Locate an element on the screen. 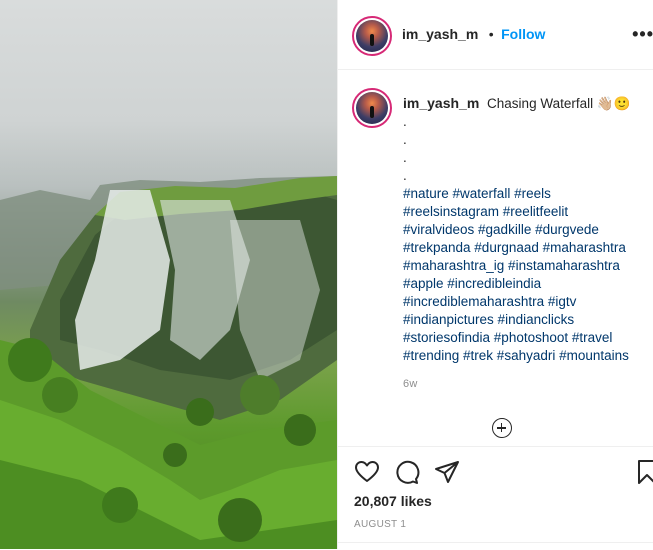 This screenshot has width=653, height=550. hashtag-line: #viralvideos #gadkille #durgvede is located at coordinates (525, 230).